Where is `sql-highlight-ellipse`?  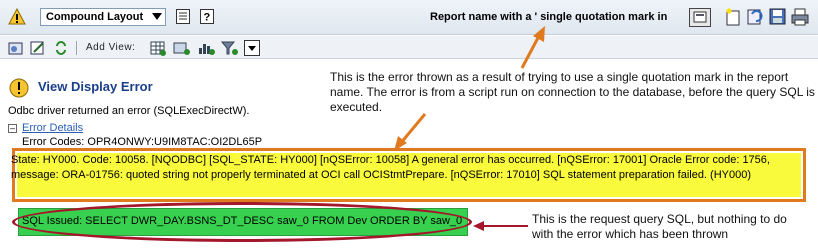 sql-highlight-ellipse is located at coordinates (242, 222).